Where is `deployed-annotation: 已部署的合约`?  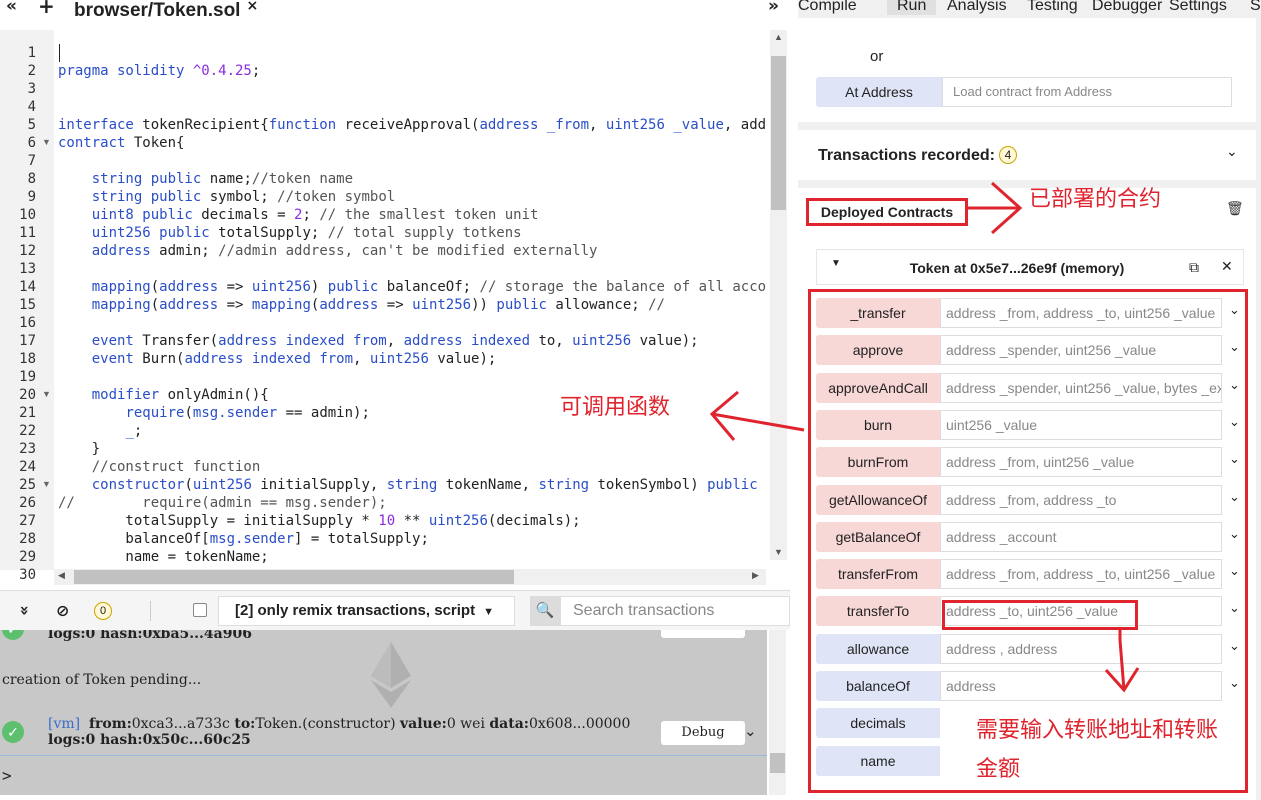 deployed-annotation: 已部署的合约 is located at coordinates (1095, 199).